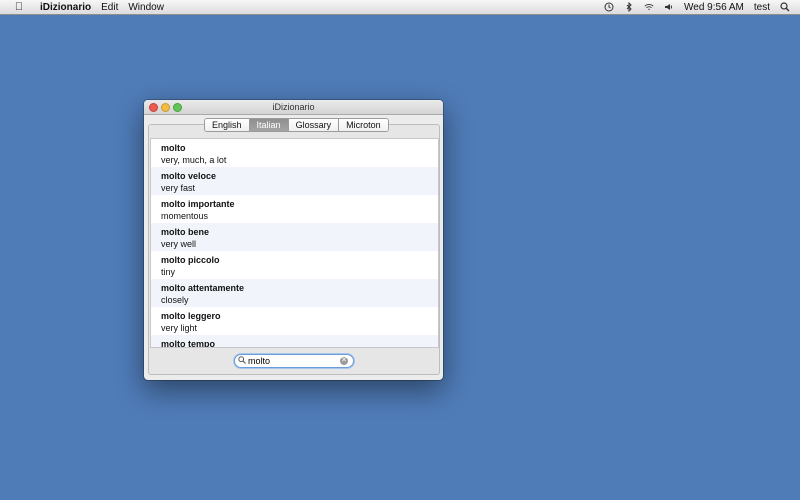 The width and height of the screenshot is (800, 500). I want to click on wifi-icon, so click(649, 7).